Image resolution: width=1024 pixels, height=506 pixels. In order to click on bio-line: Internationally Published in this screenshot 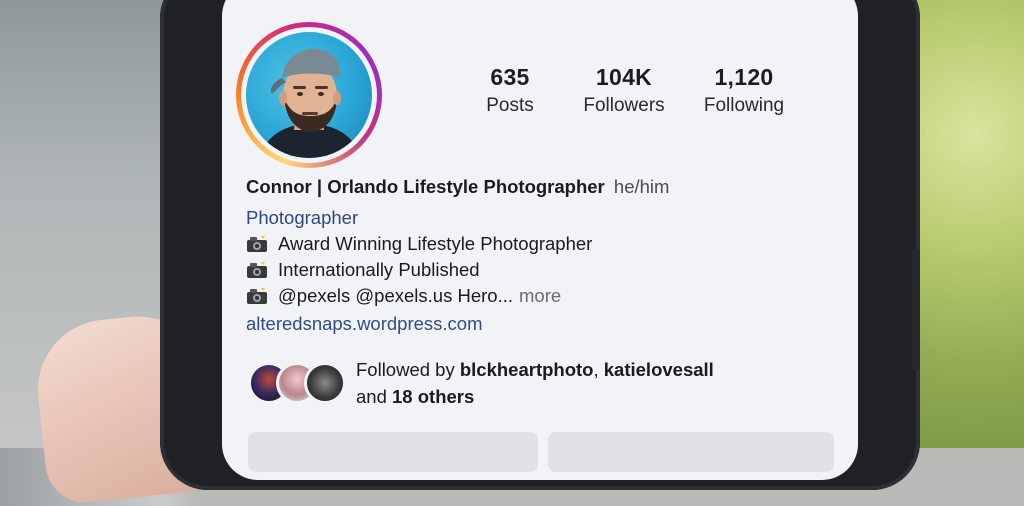, I will do `click(546, 270)`.